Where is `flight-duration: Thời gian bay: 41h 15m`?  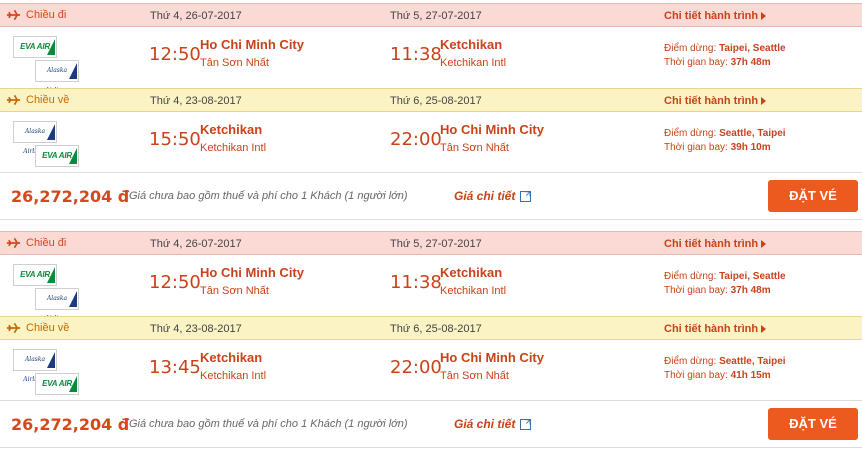
flight-duration: Thời gian bay: 41h 15m is located at coordinates (717, 375).